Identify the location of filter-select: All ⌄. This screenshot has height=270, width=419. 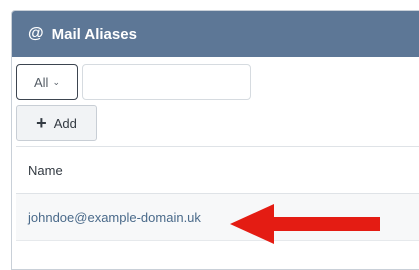
(47, 82).